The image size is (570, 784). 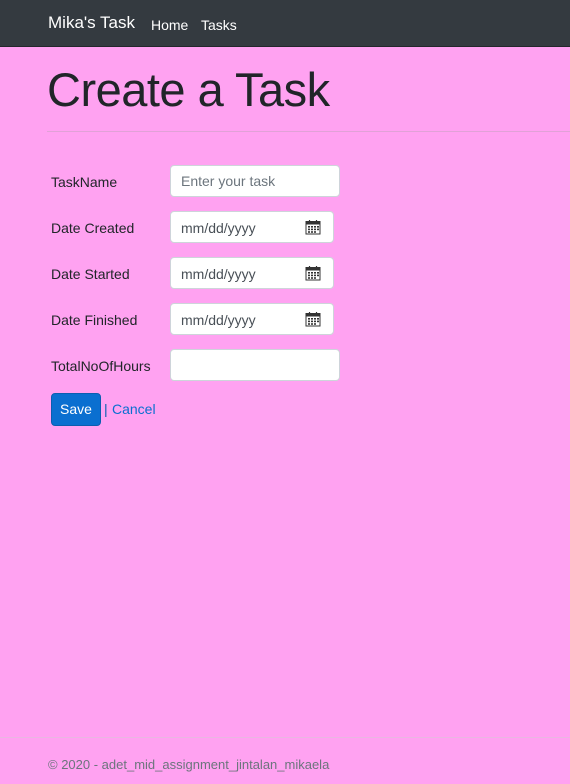 I want to click on date-started-placeholder: mm/dd/yyyy, so click(x=218, y=274).